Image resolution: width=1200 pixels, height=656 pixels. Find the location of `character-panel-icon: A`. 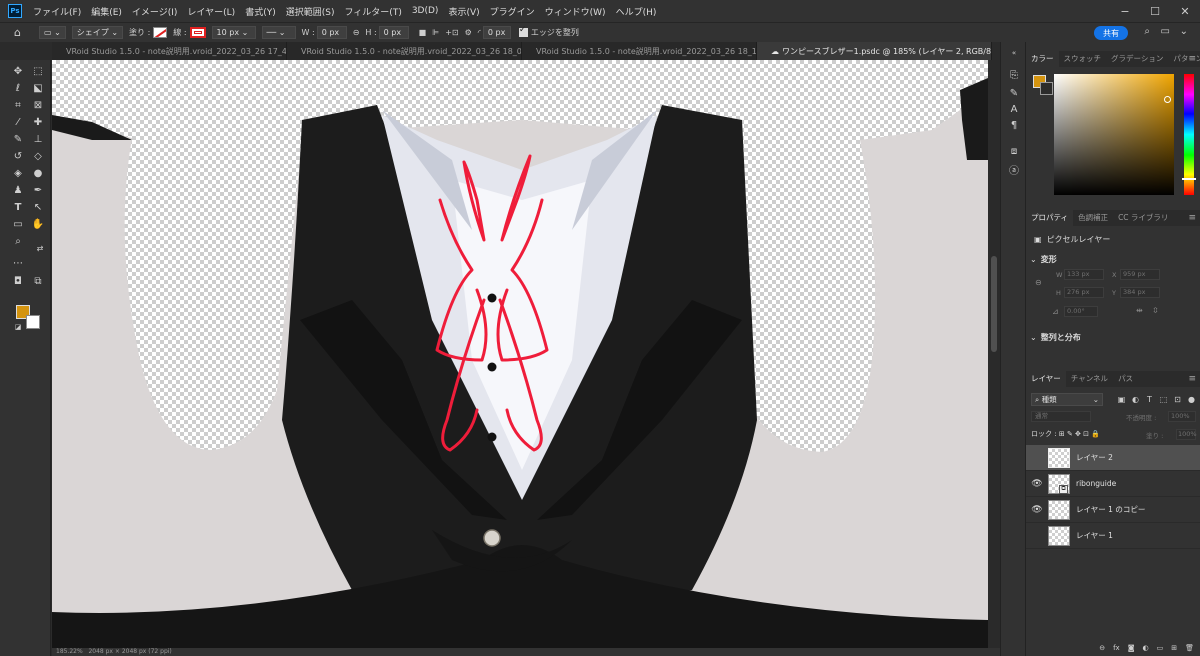

character-panel-icon: A is located at coordinates (1014, 109).